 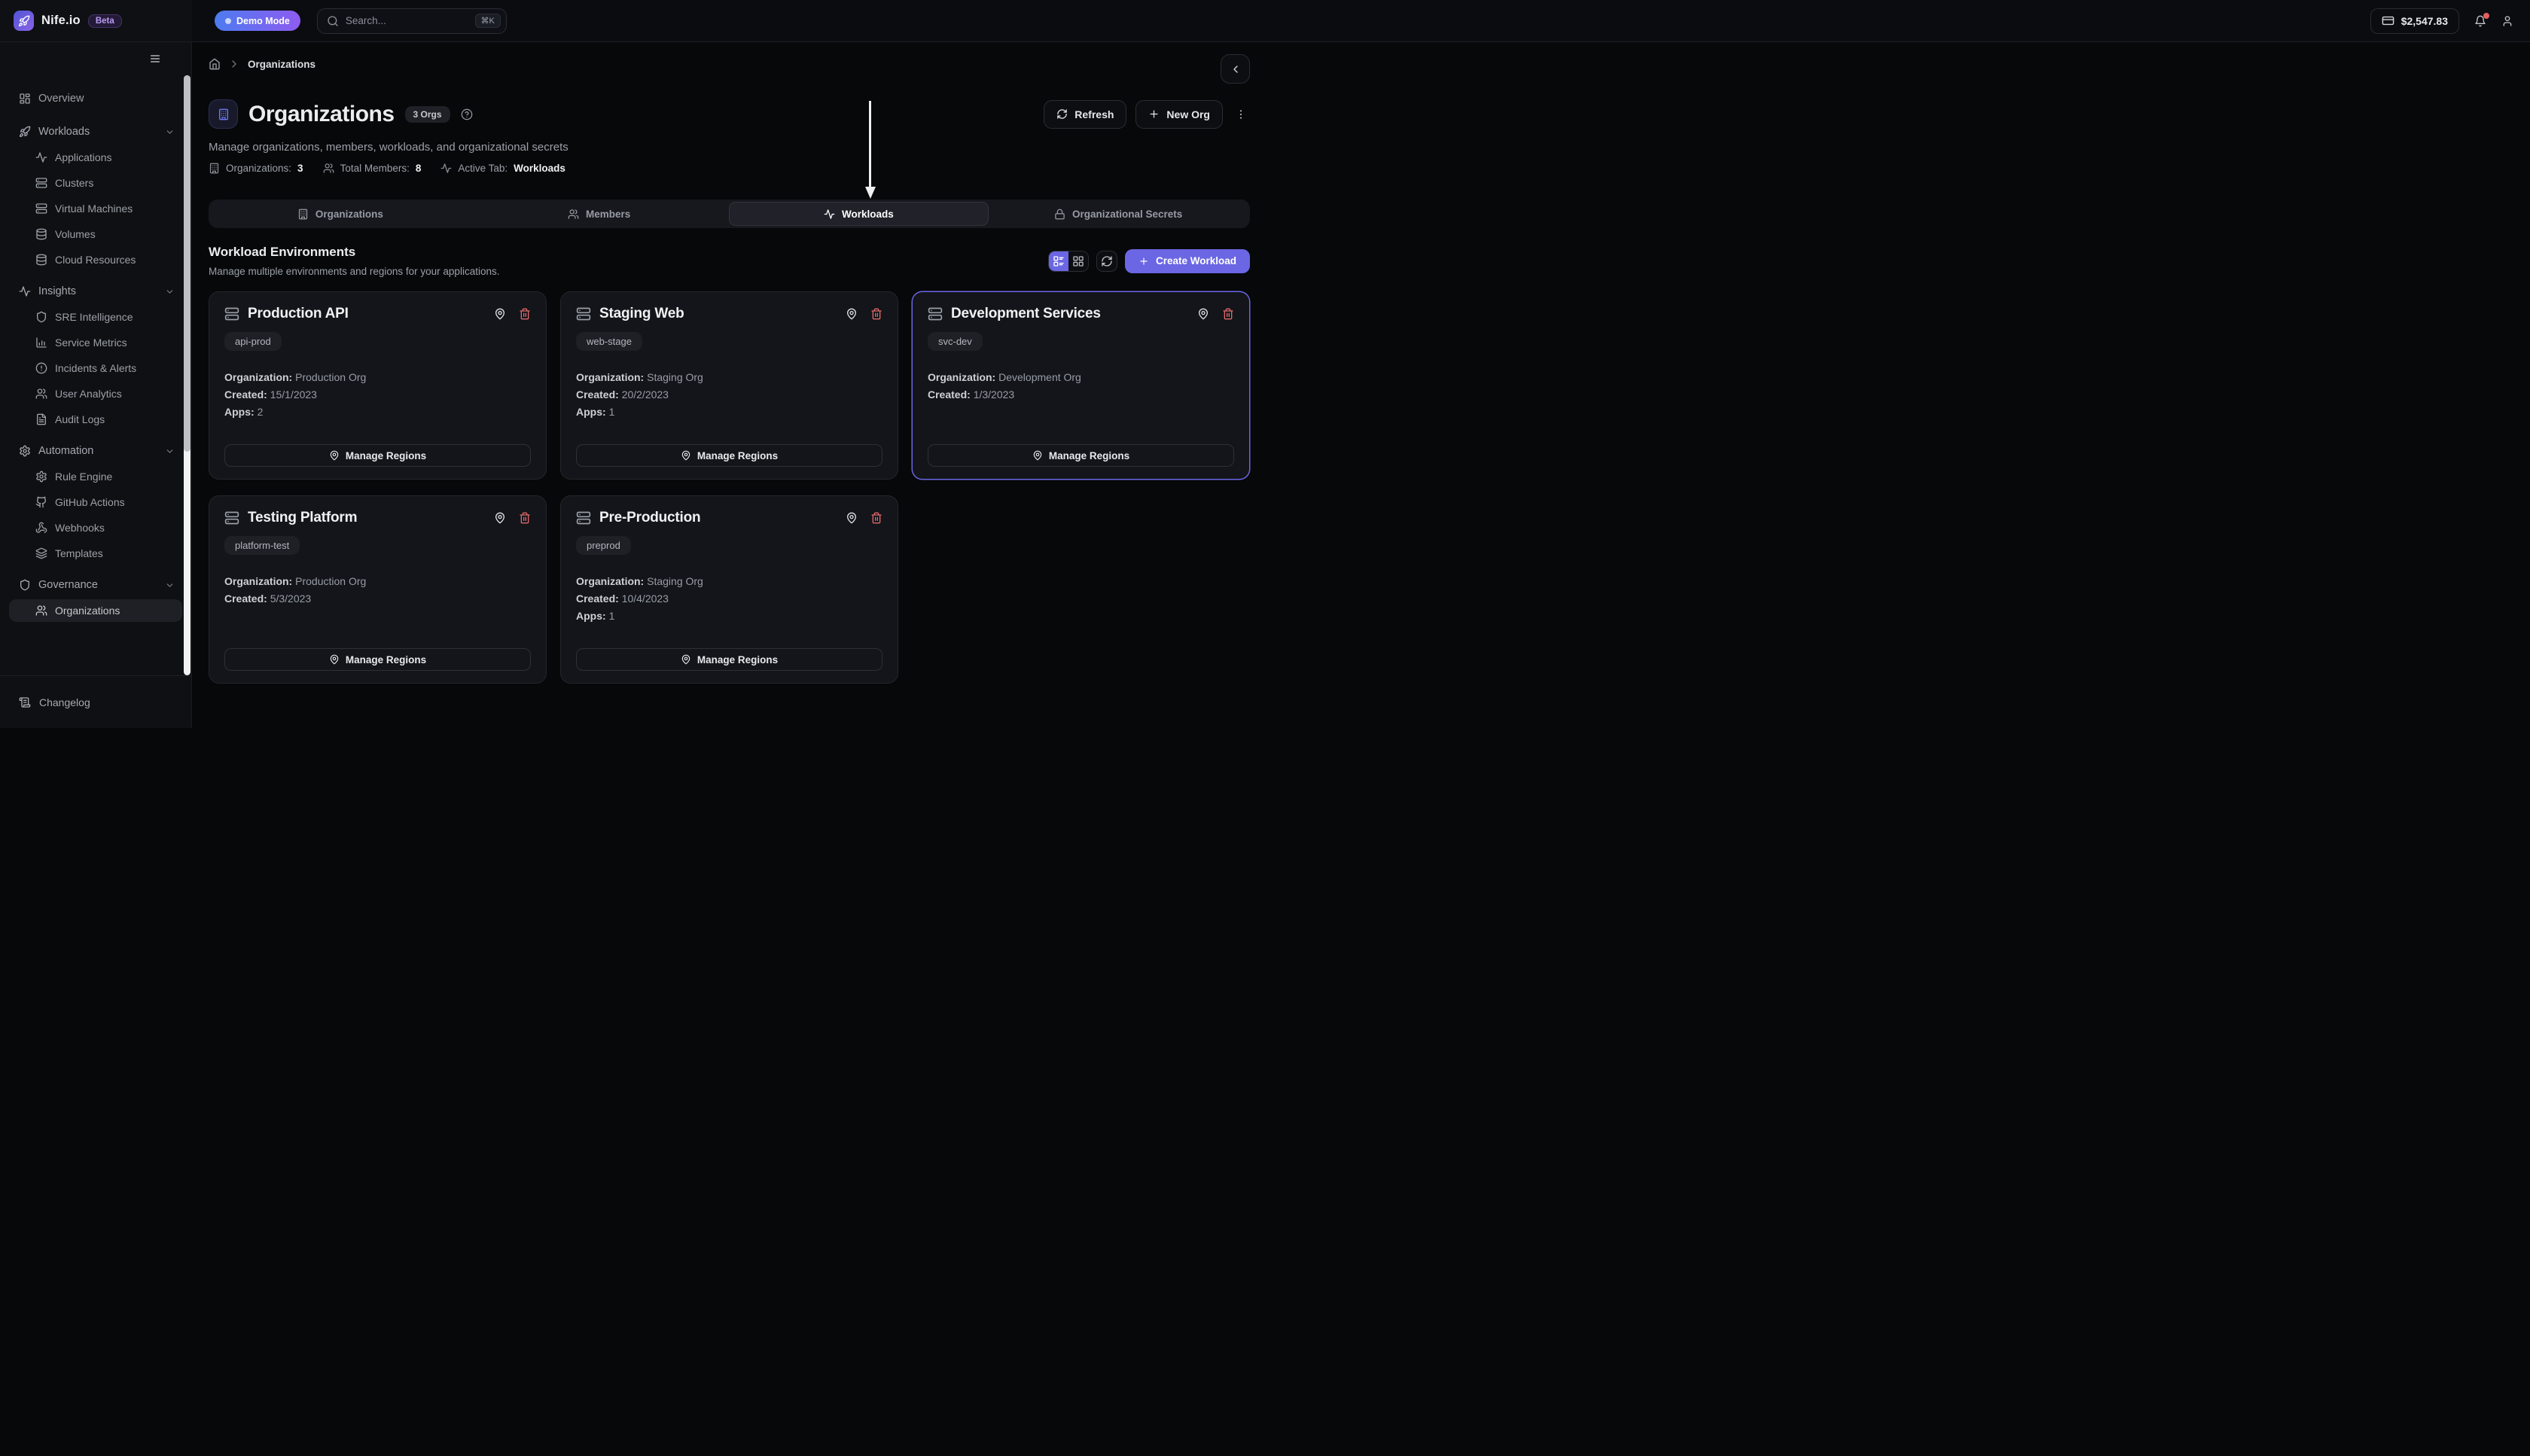 I want to click on sidebar-item-governance: Governance, so click(x=95, y=585).